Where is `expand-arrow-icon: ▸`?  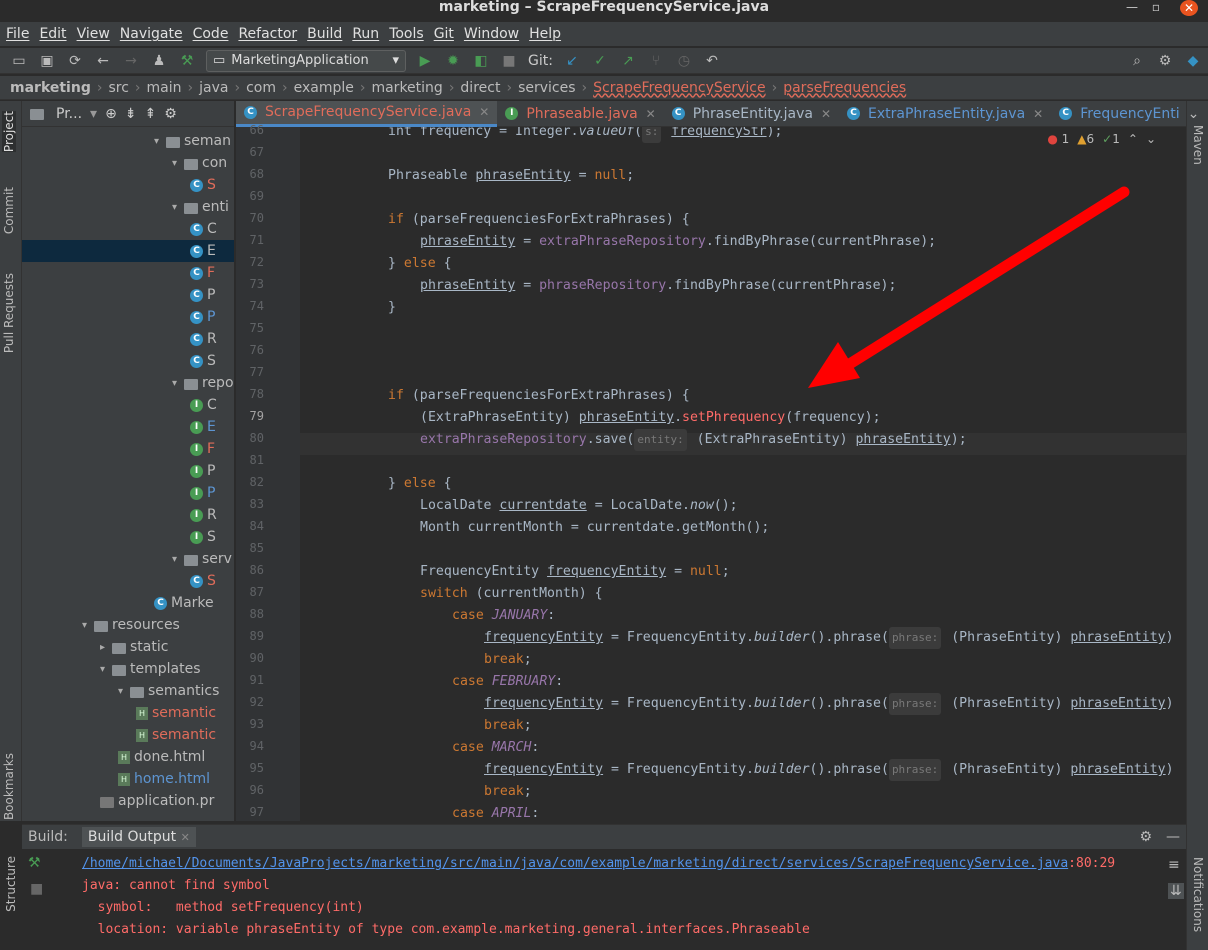
expand-arrow-icon: ▸ is located at coordinates (106, 647).